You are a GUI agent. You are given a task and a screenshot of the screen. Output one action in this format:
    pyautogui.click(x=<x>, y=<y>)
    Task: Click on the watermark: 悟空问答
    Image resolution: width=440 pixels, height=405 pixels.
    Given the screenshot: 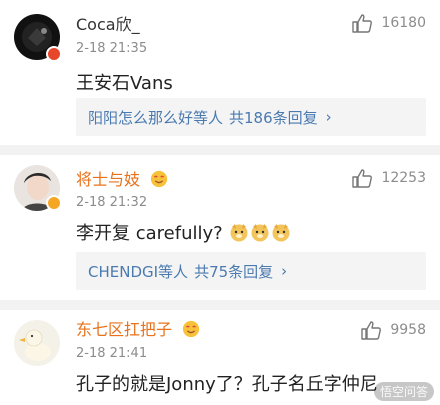 What is the action you would take?
    pyautogui.click(x=403, y=391)
    